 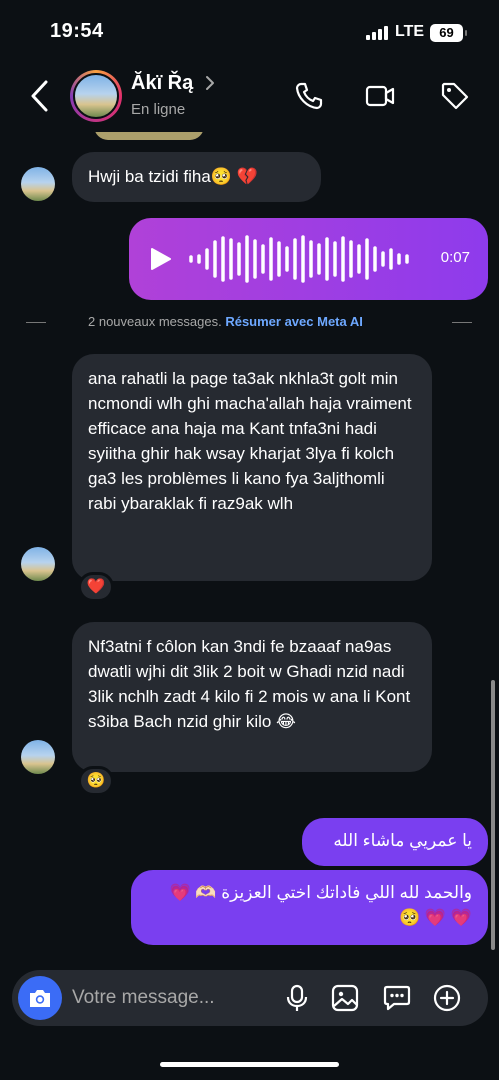 I want to click on message-bubble-incoming: Hwji ba tzidi fiha🥺 💔, so click(x=196, y=177).